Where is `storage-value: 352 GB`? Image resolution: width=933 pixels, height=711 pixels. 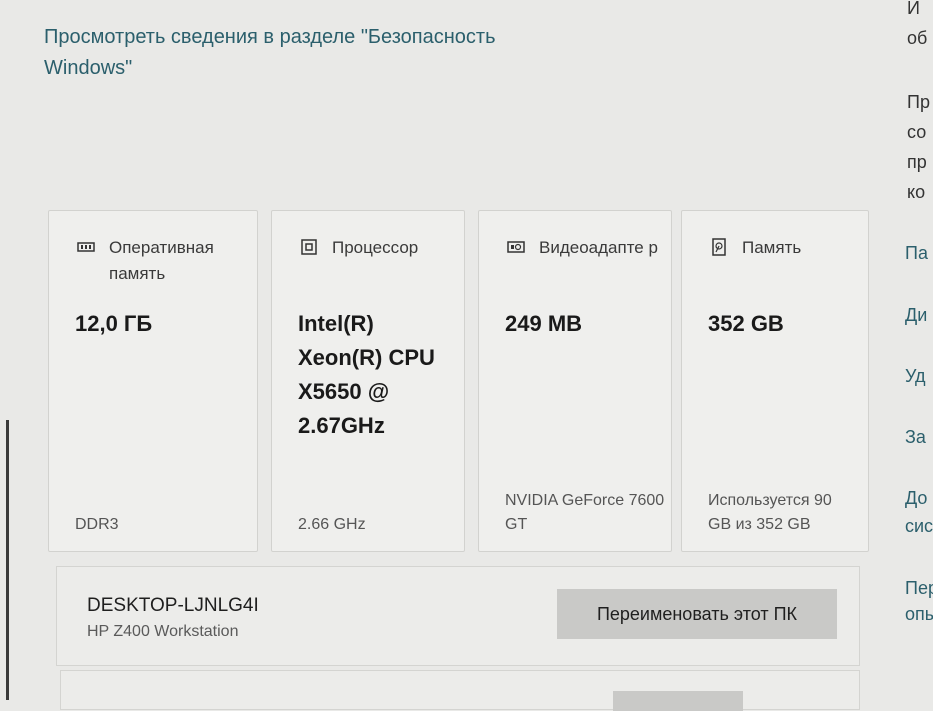
storage-value: 352 GB is located at coordinates (746, 323).